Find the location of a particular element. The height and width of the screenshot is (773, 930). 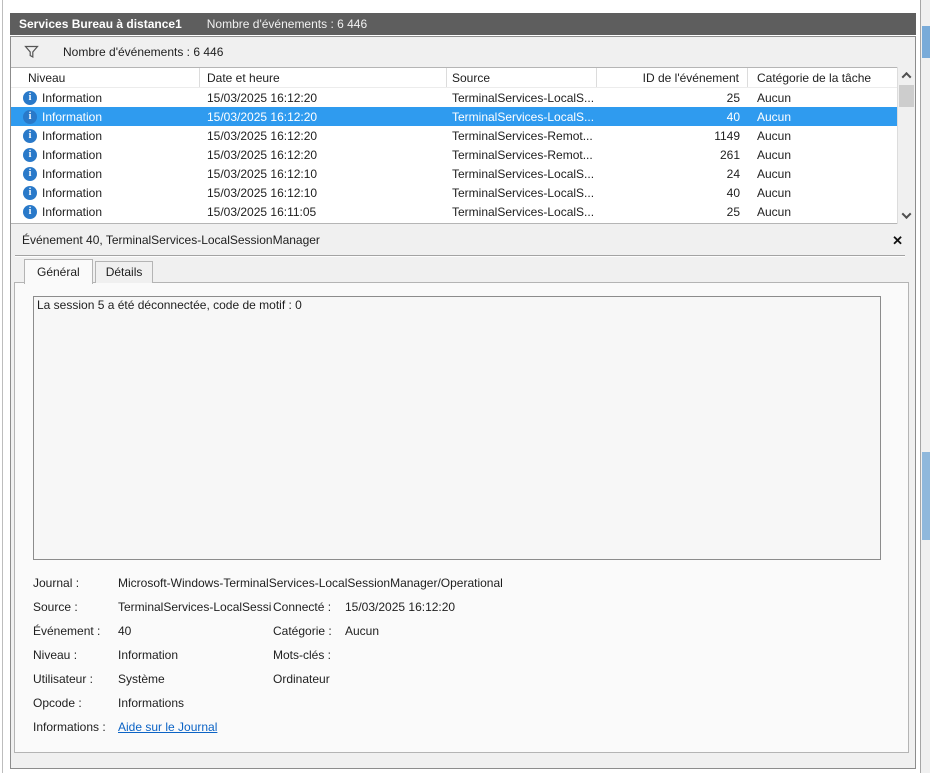

column-header: Niveau is located at coordinates (105, 77).